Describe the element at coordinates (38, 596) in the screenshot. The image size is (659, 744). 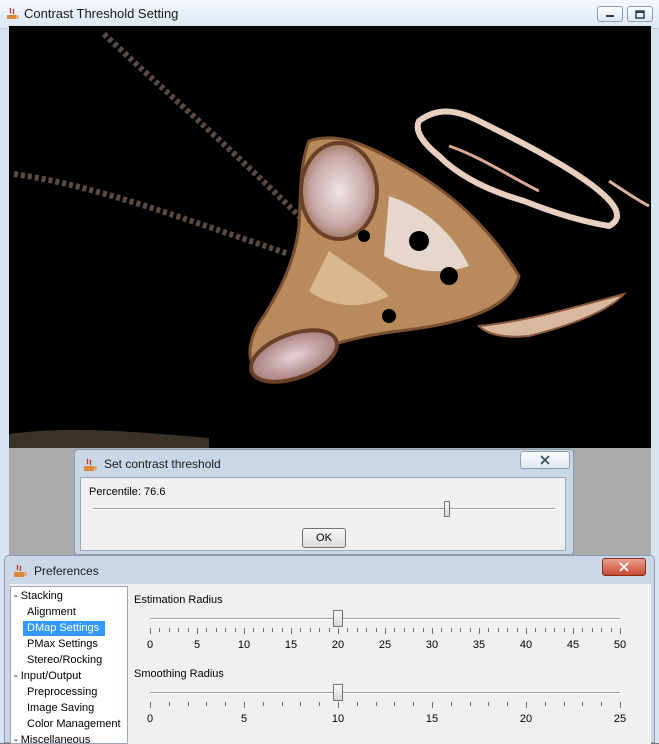
I see `tree-item: - Stacking` at that location.